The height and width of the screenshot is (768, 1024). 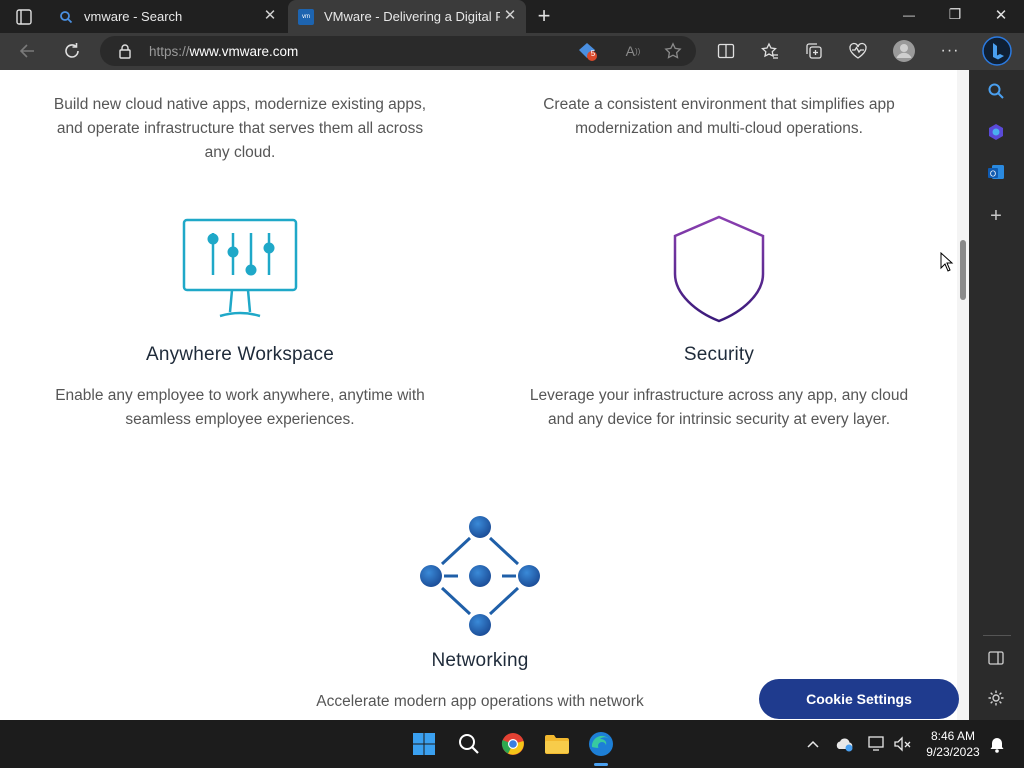 I want to click on restore-button: ❐, so click(x=955, y=14).